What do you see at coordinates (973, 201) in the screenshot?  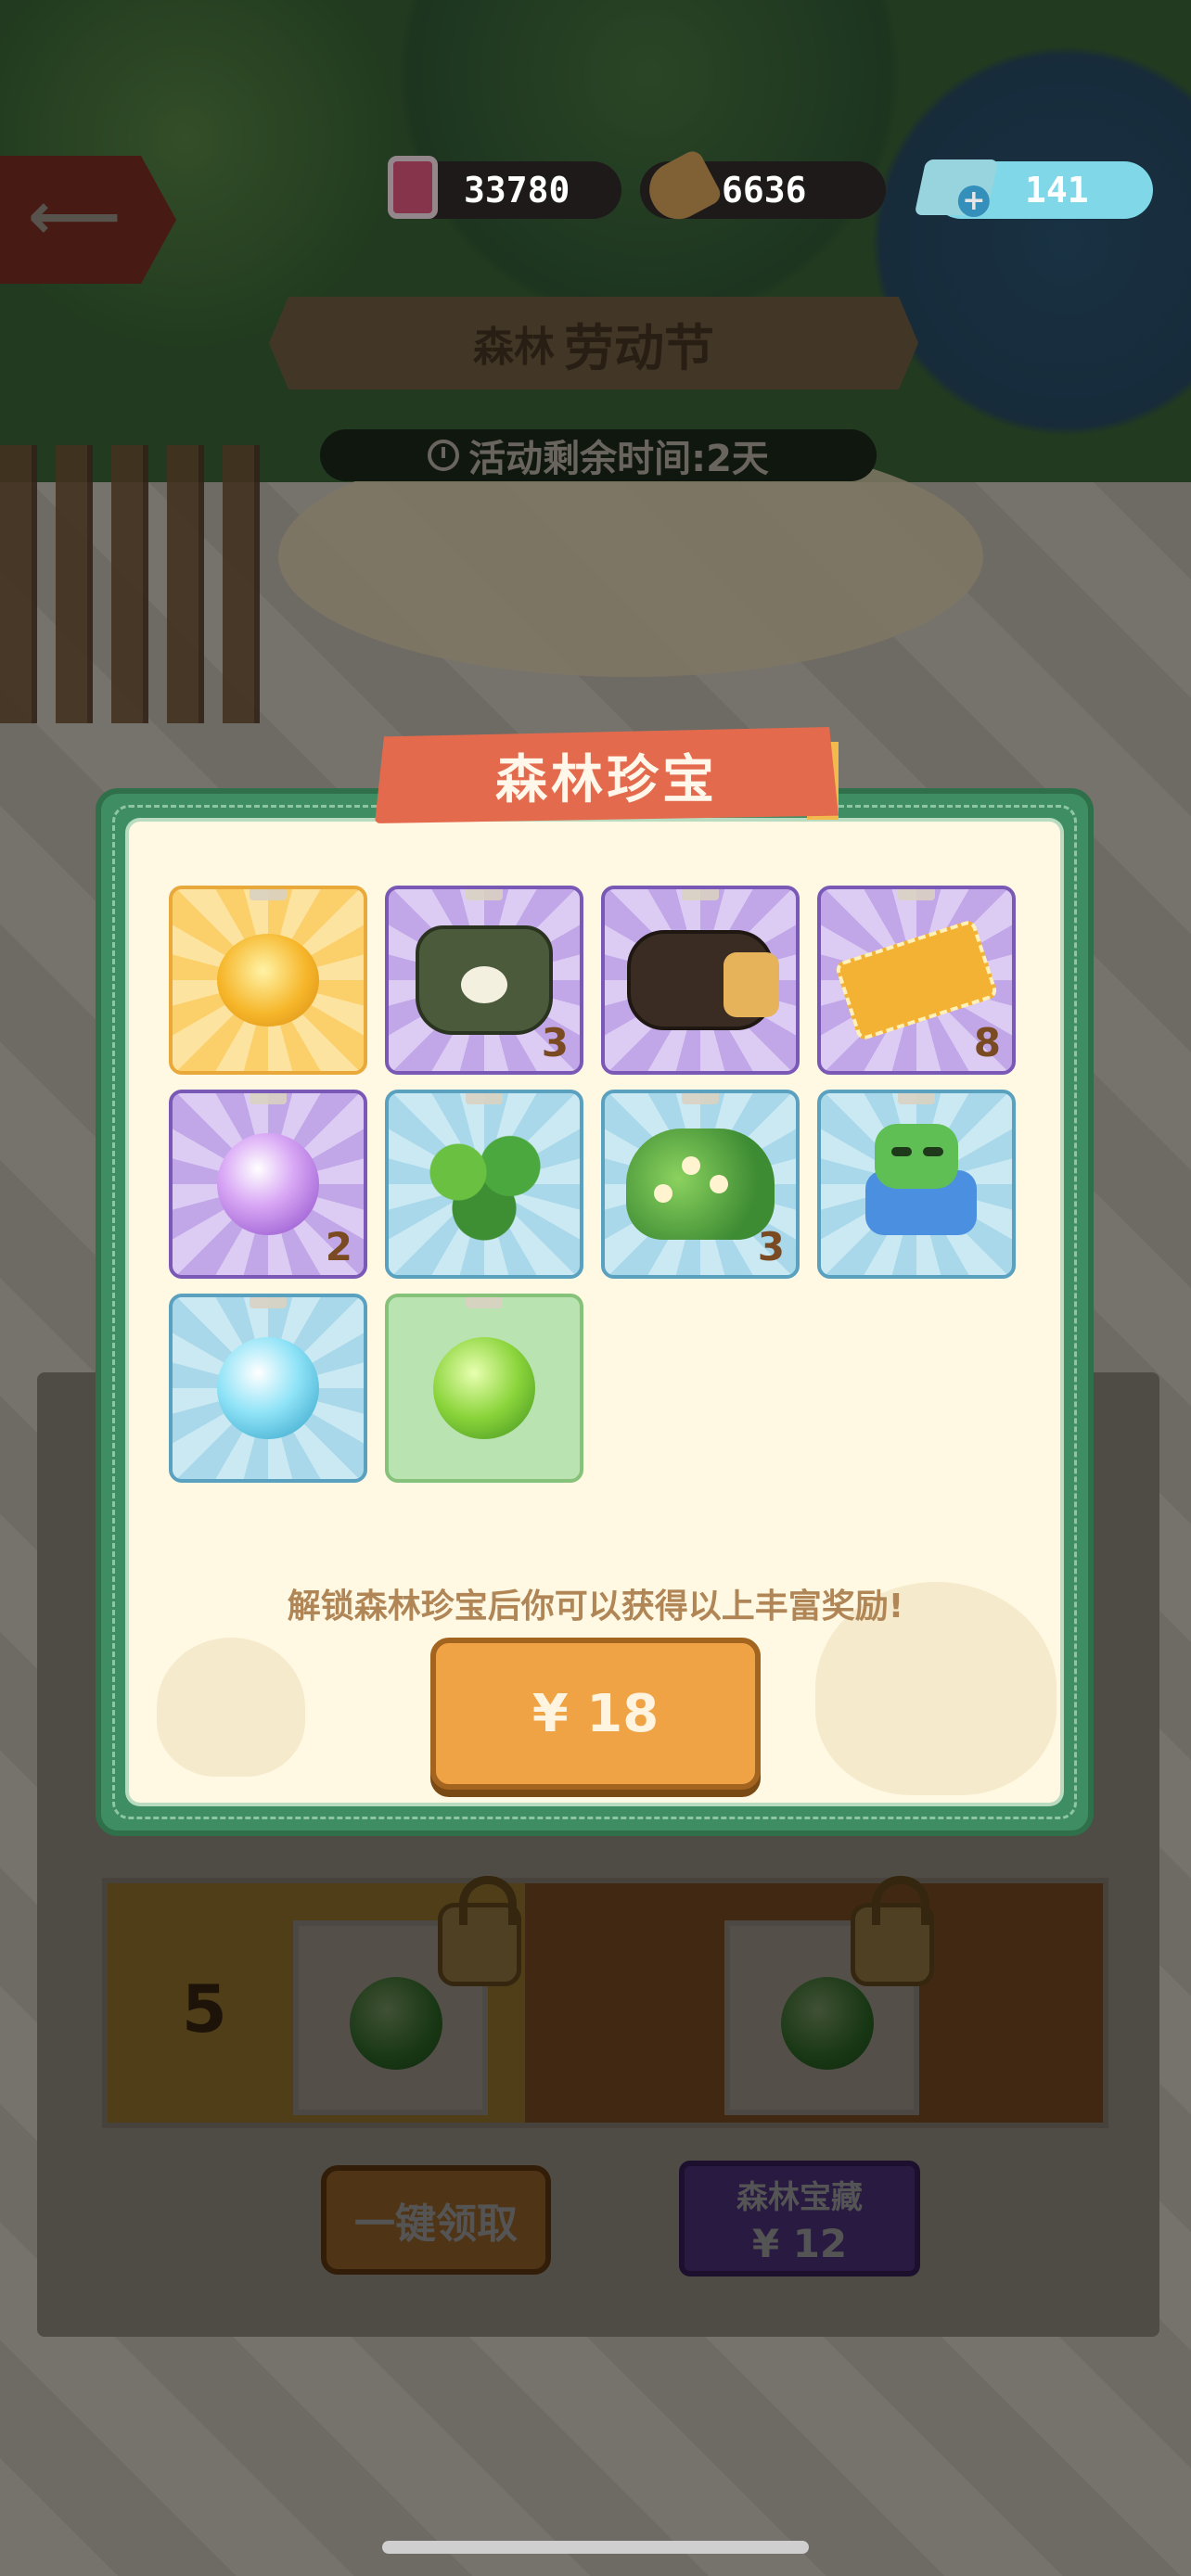 I see `plus-icon: +` at bounding box center [973, 201].